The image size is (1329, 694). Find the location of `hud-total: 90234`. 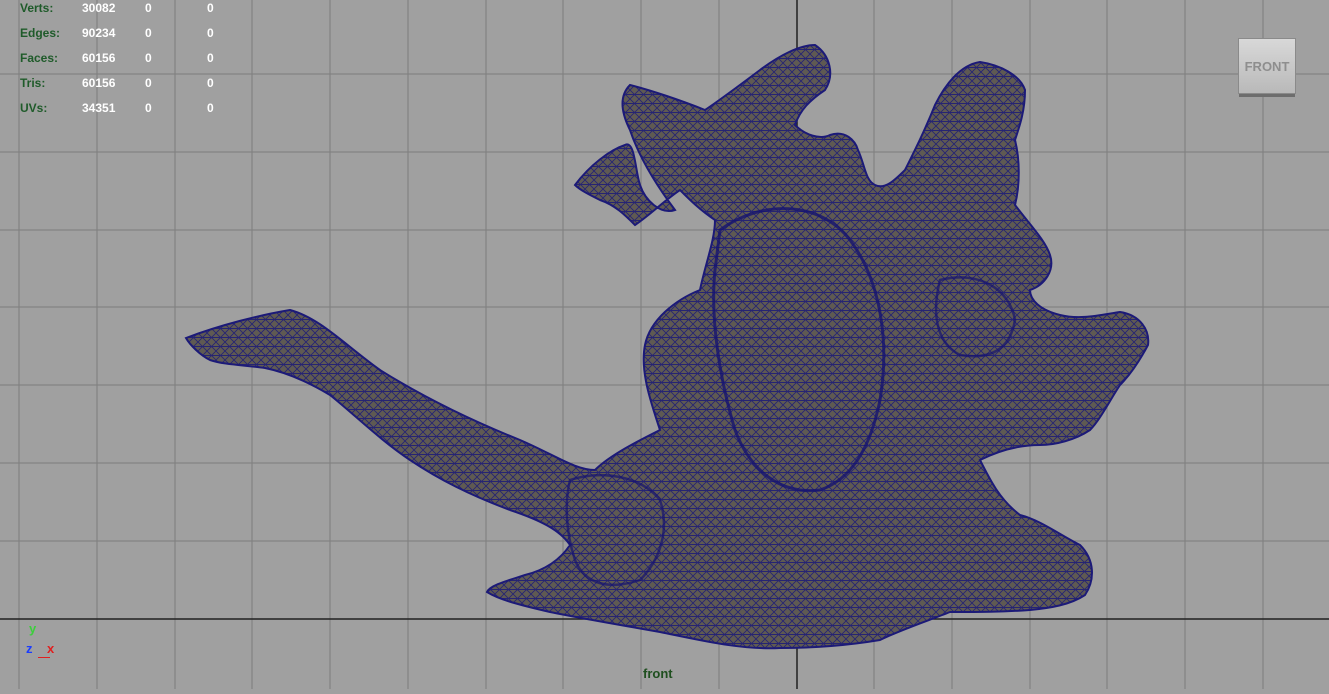

hud-total: 90234 is located at coordinates (99, 33).